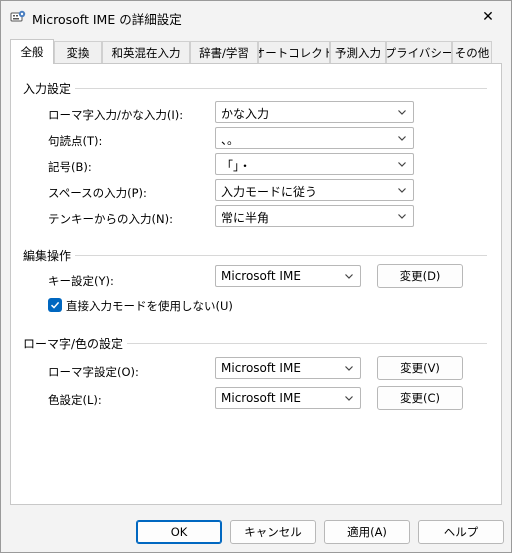  What do you see at coordinates (149, 306) in the screenshot?
I see `direct-input-label: 直接入力モードを使用しない(U)` at bounding box center [149, 306].